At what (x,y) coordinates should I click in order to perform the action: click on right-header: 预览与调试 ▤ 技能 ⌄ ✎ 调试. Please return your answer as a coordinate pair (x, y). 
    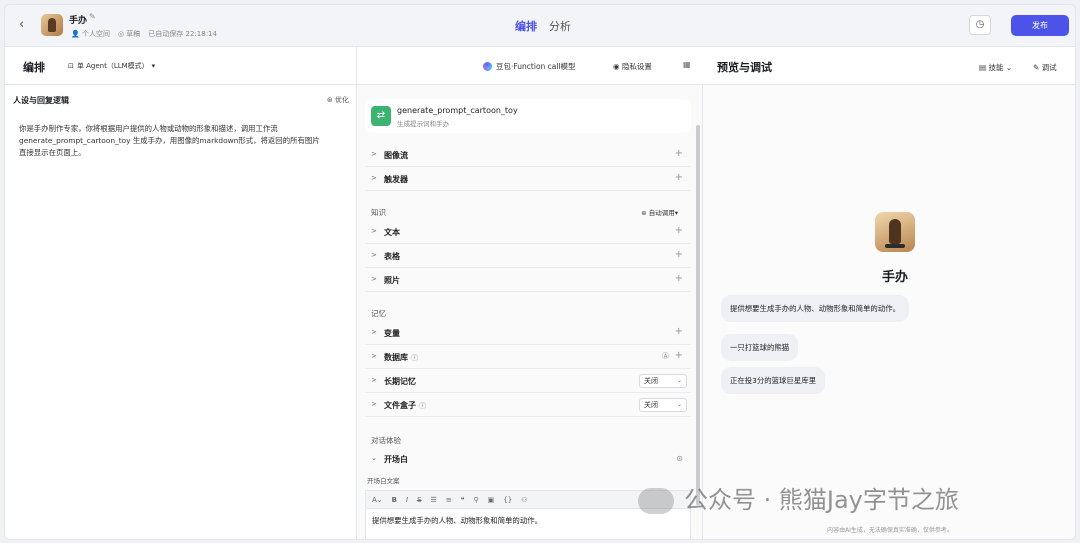
    Looking at the image, I should click on (889, 66).